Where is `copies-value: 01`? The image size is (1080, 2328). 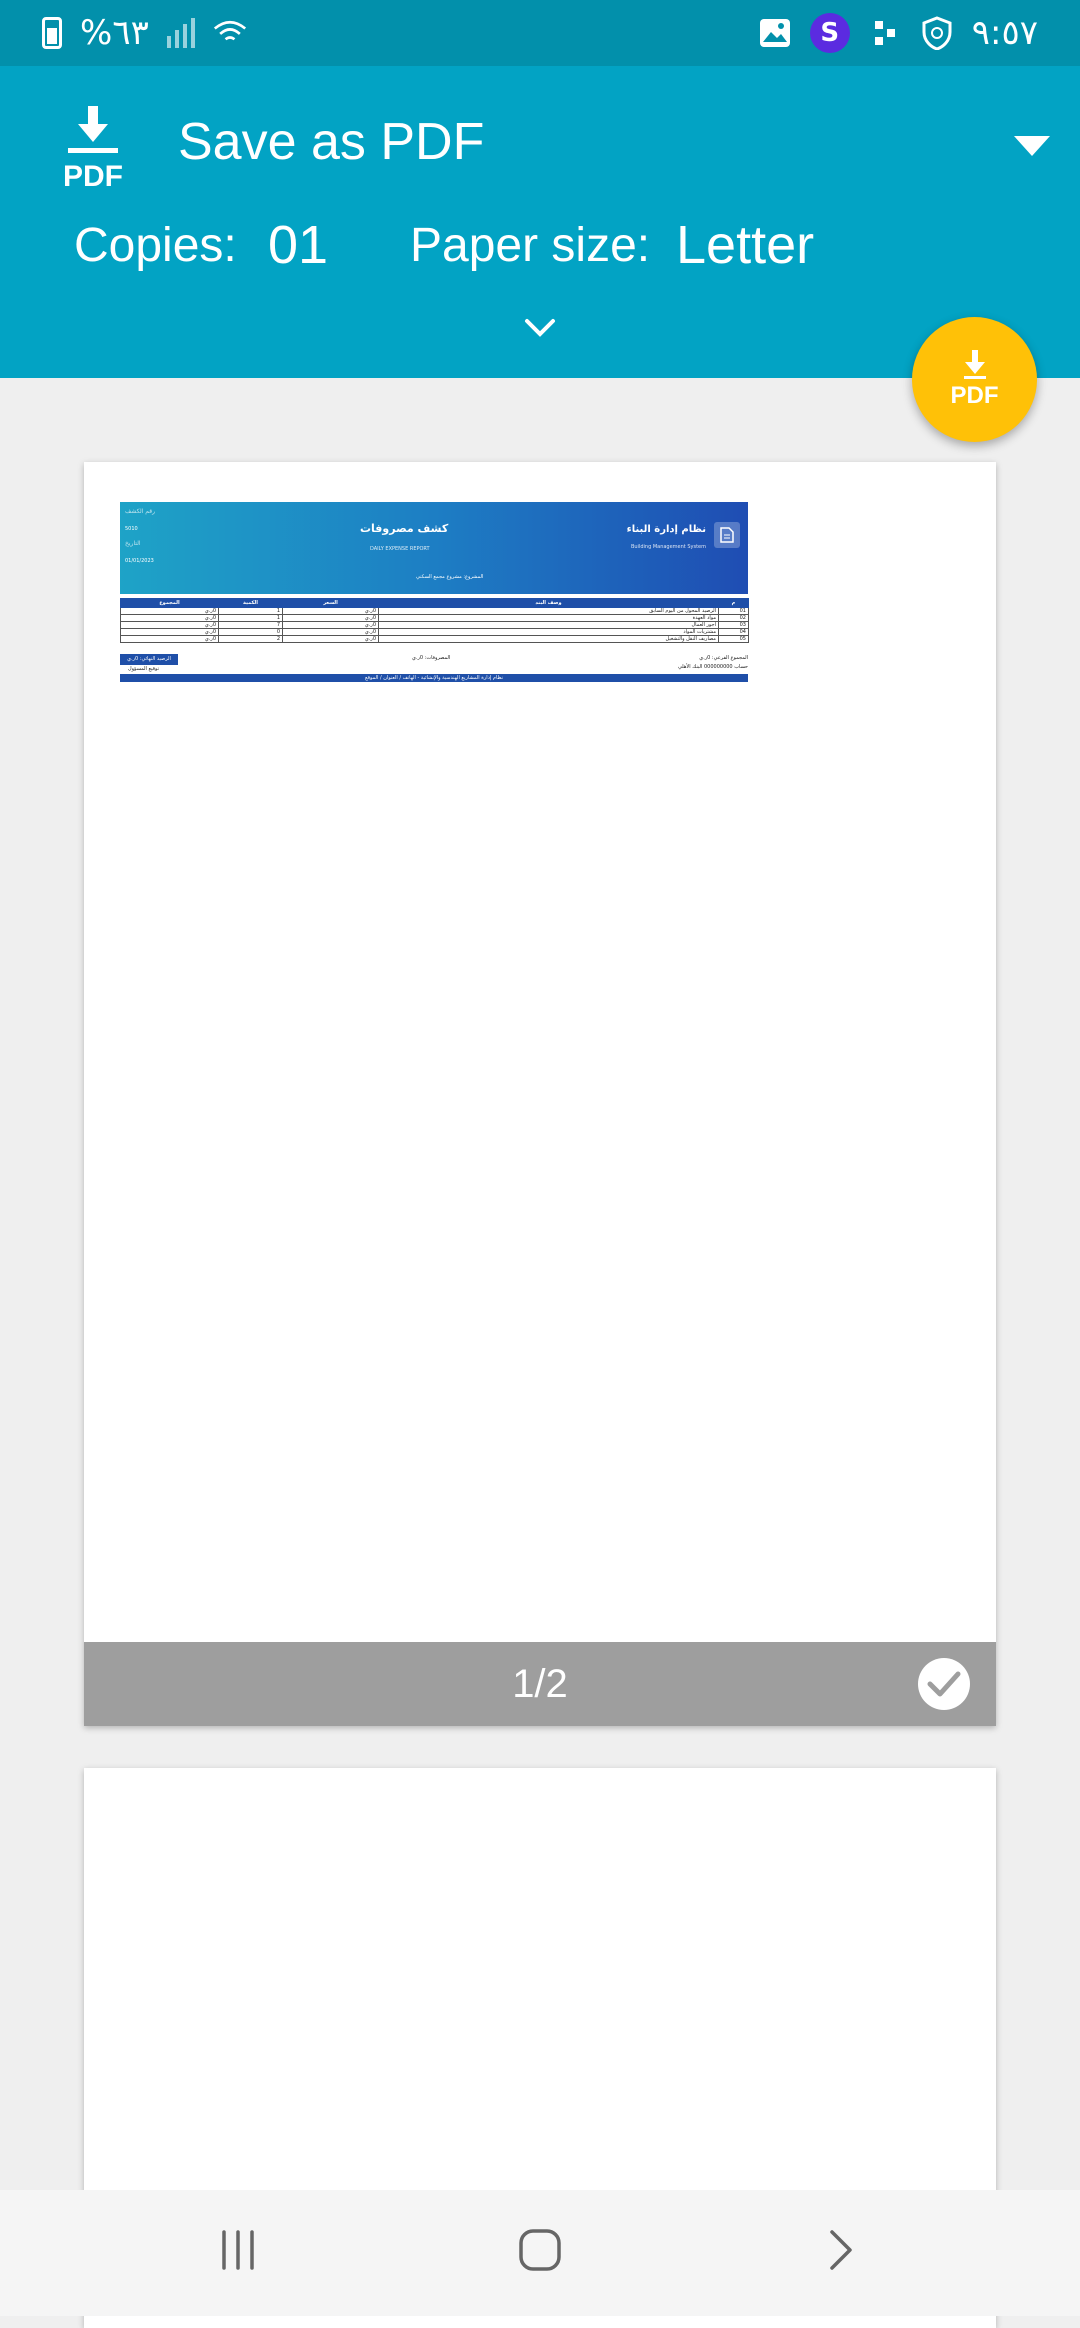 copies-value: 01 is located at coordinates (298, 245).